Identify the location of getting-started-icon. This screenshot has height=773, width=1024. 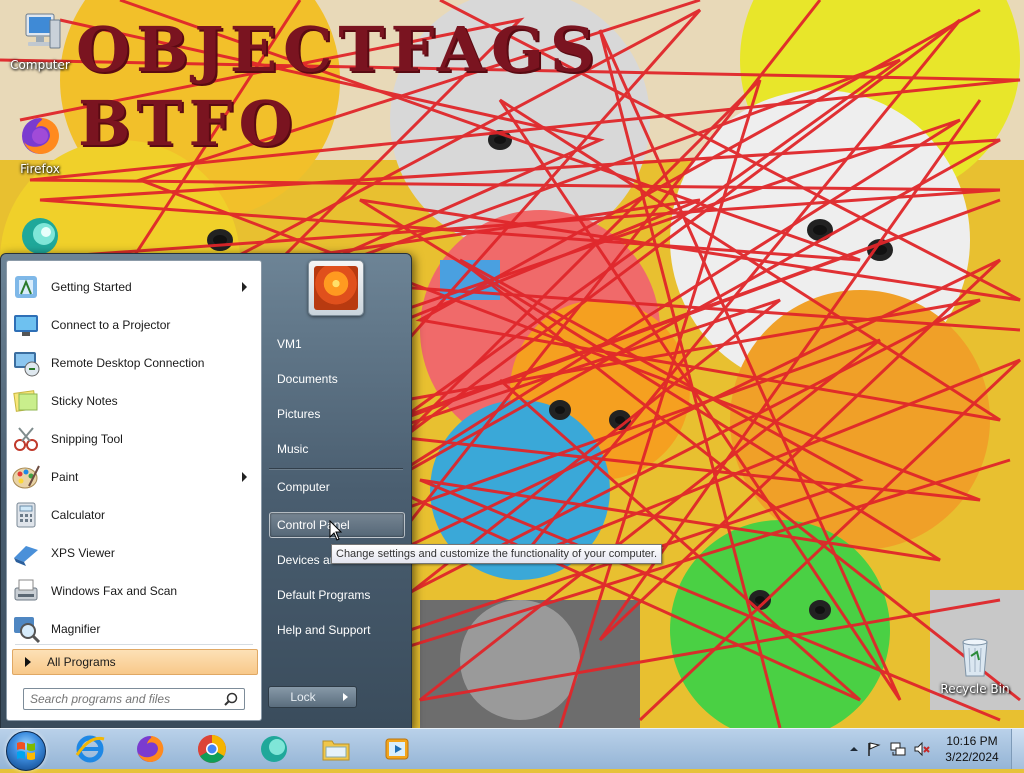
(26, 287).